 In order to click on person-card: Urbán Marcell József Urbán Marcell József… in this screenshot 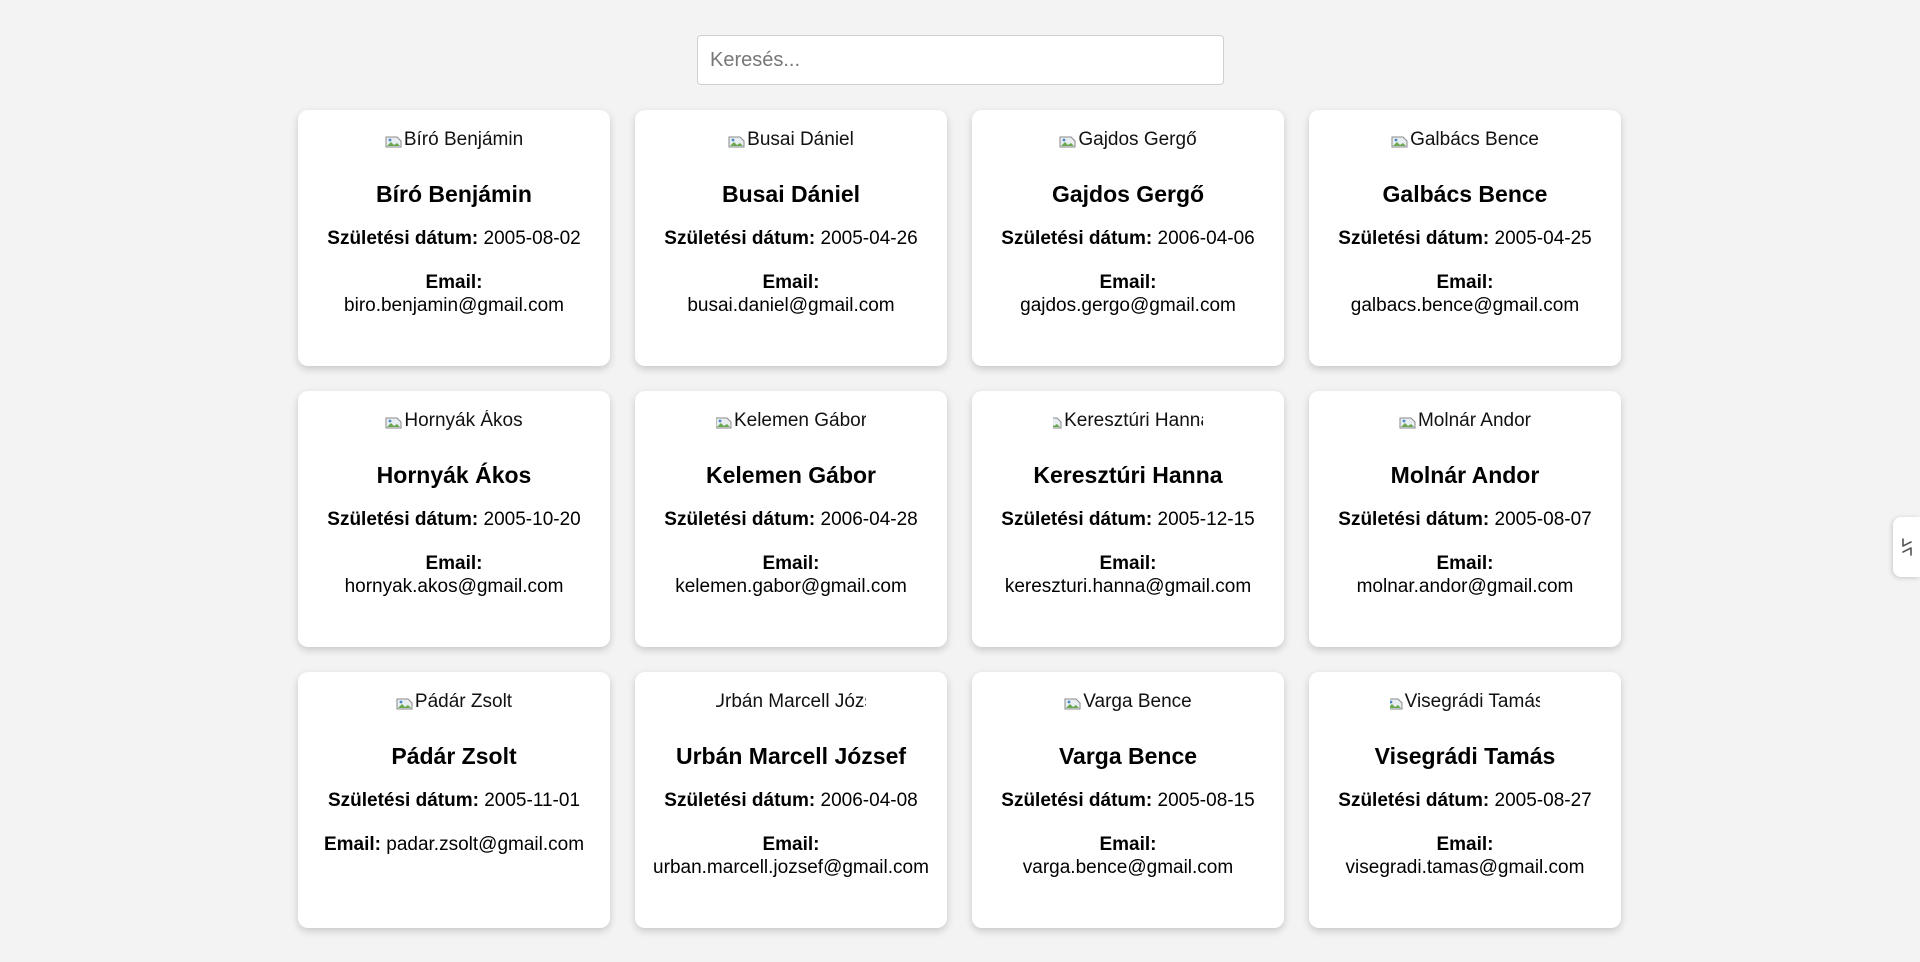, I will do `click(791, 800)`.